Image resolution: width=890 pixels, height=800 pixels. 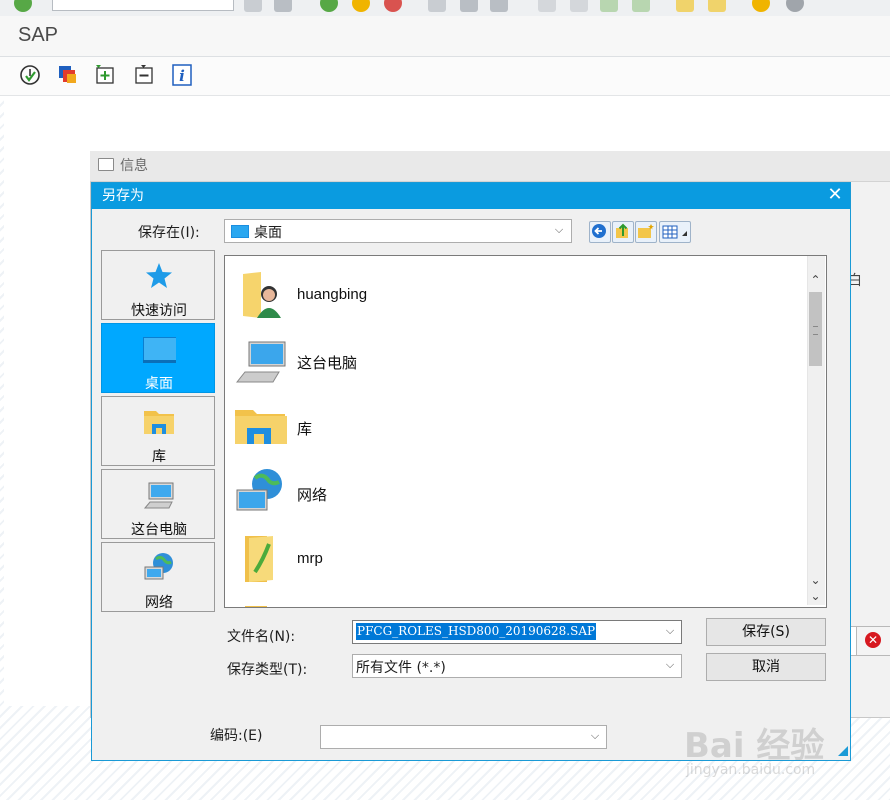 I want to click on save-as-titlebar, so click(x=471, y=196).